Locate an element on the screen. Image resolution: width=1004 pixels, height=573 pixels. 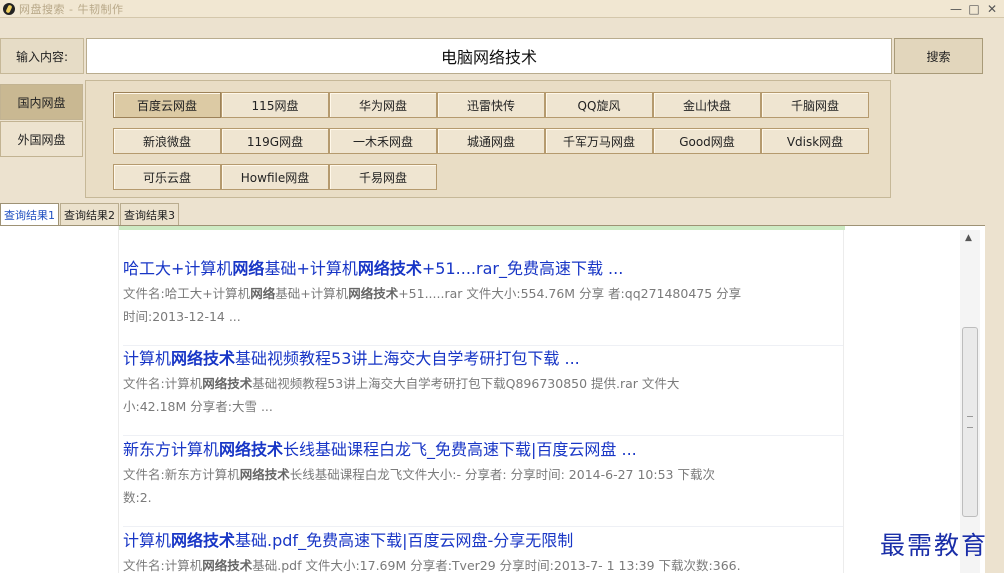
provider-baidu: 百度云网盘 is located at coordinates (167, 105).